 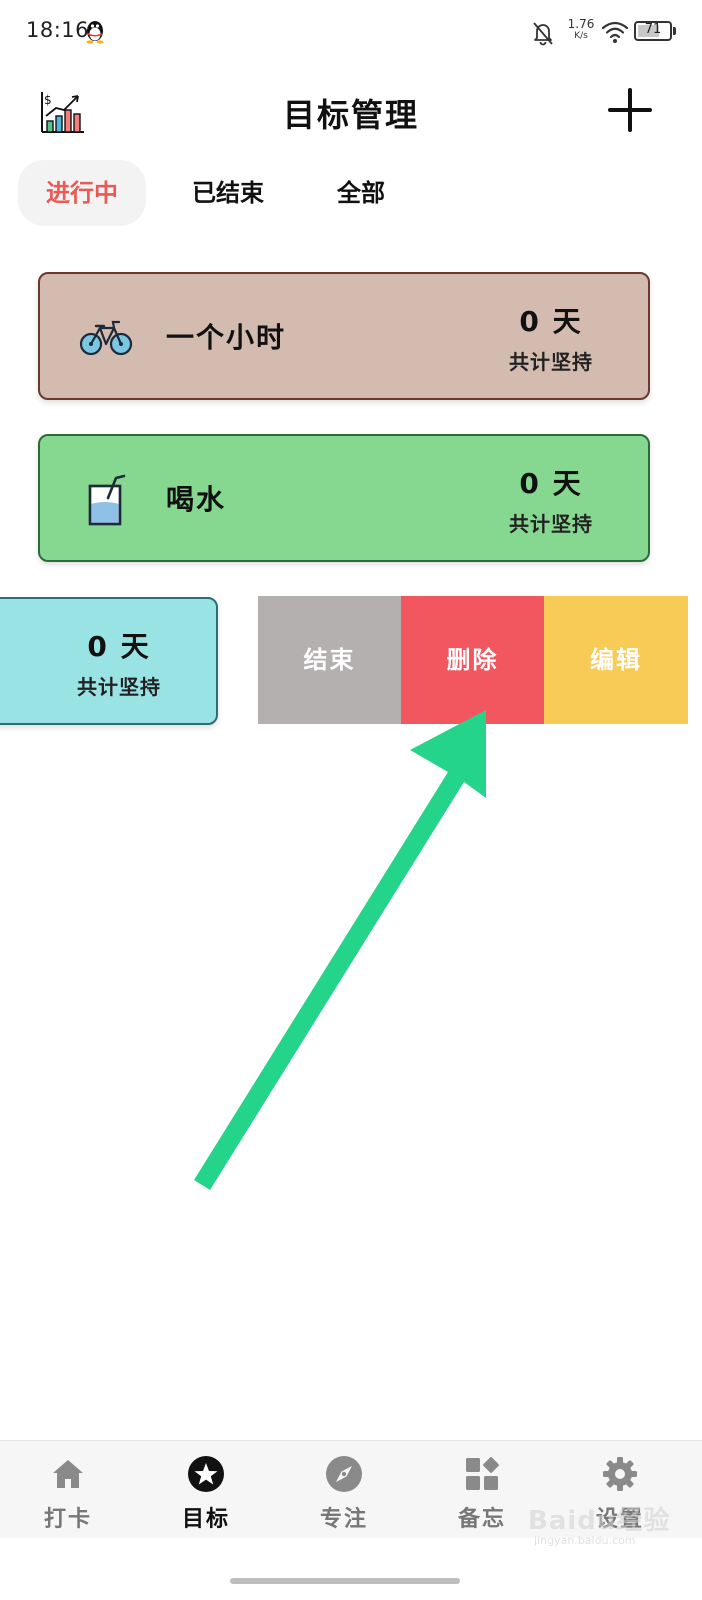 What do you see at coordinates (343, 1519) in the screenshot?
I see `nav-label: 专注` at bounding box center [343, 1519].